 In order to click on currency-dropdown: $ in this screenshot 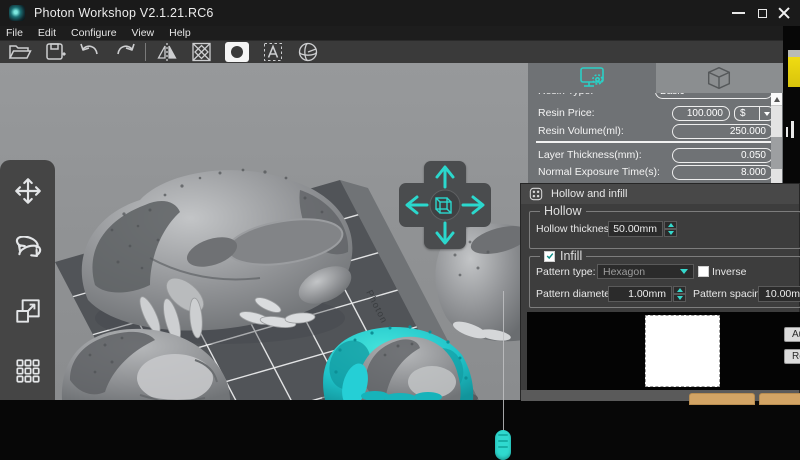, I will do `click(754, 113)`.